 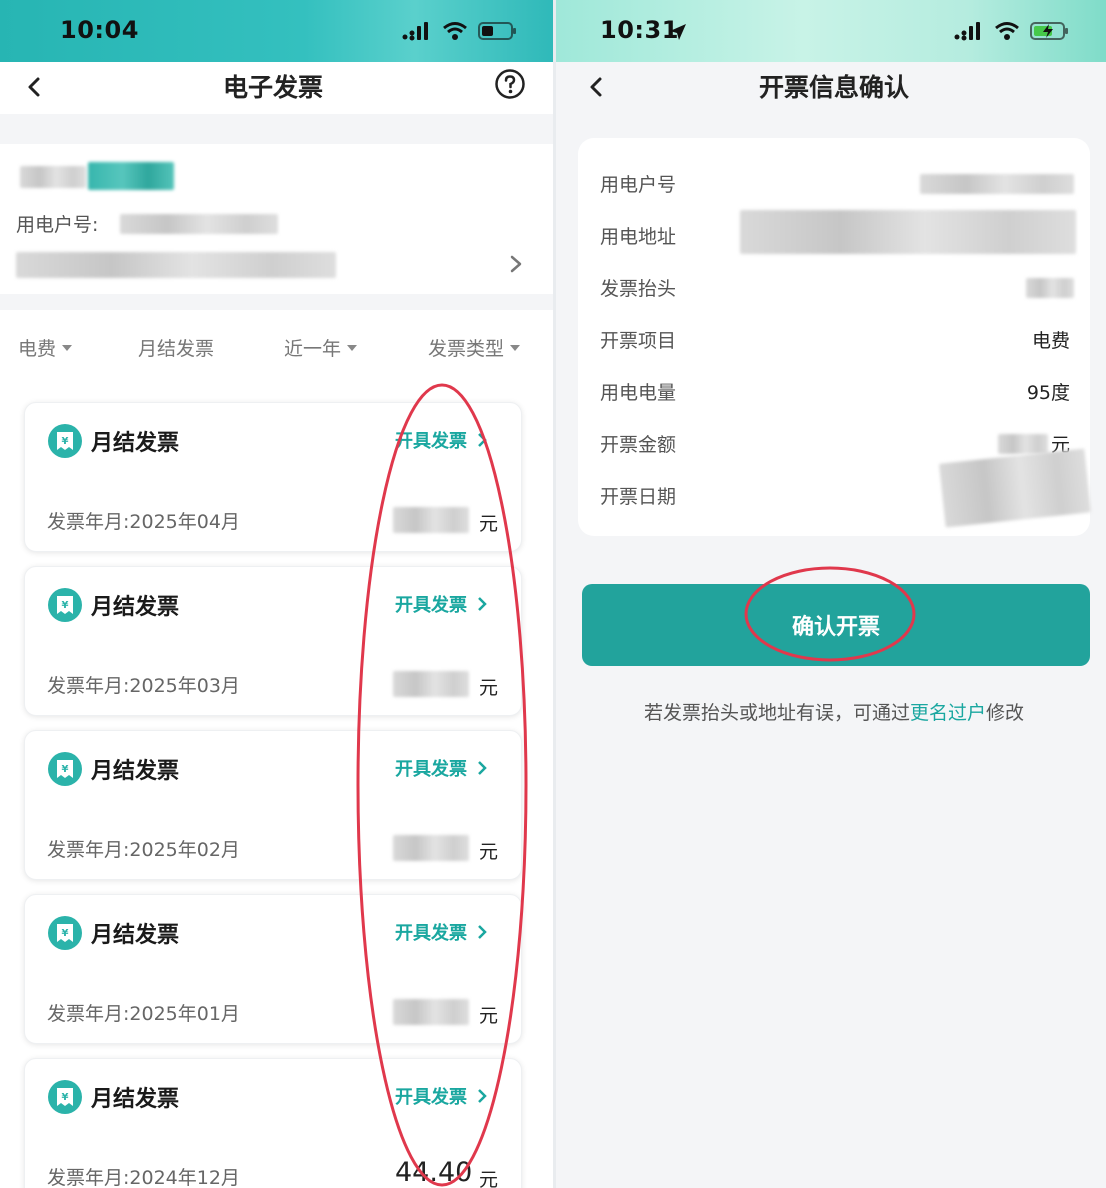 I want to click on status-time: 10:04, so click(x=99, y=30).